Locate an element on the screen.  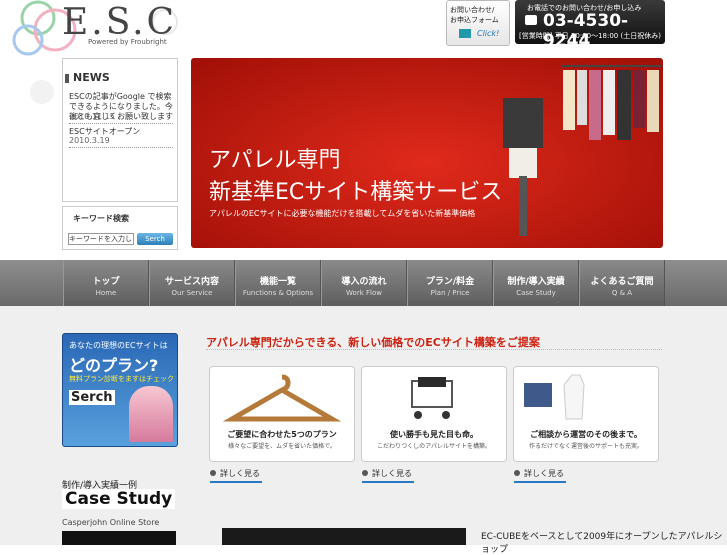
card-subcaption: 作るだけでなく運営後のサポートも充実。 is located at coordinates (585, 446).